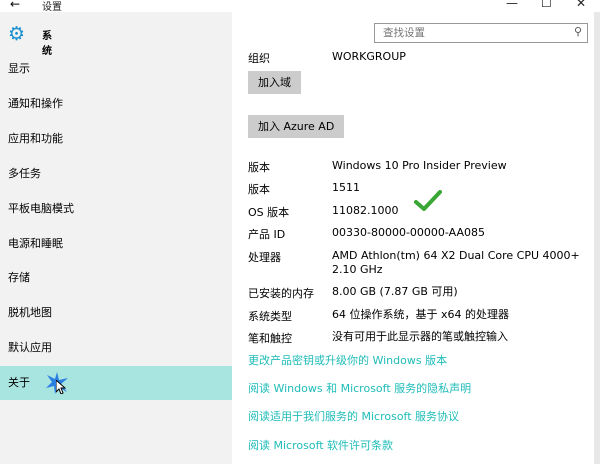  I want to click on info-value: 64 位操作系统，基于 x64 的处理器, so click(420, 314).